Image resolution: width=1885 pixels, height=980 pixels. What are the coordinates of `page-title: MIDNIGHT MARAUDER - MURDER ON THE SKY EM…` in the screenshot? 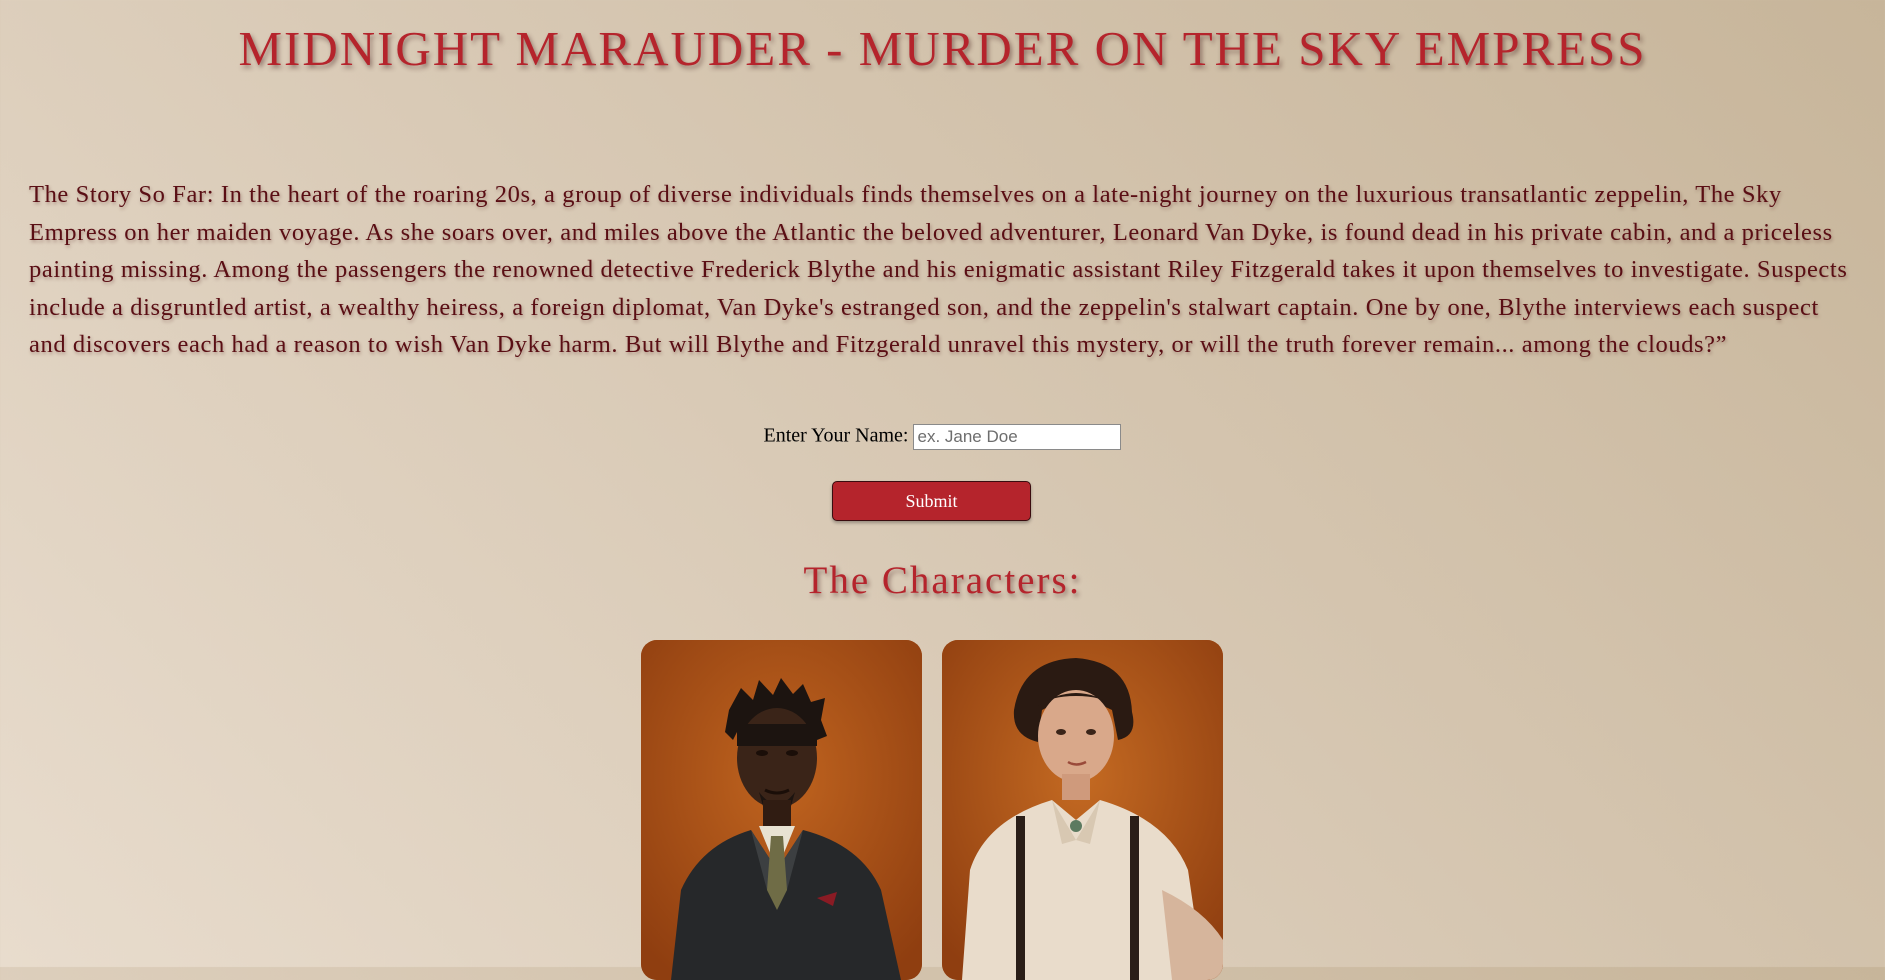 It's located at (942, 48).